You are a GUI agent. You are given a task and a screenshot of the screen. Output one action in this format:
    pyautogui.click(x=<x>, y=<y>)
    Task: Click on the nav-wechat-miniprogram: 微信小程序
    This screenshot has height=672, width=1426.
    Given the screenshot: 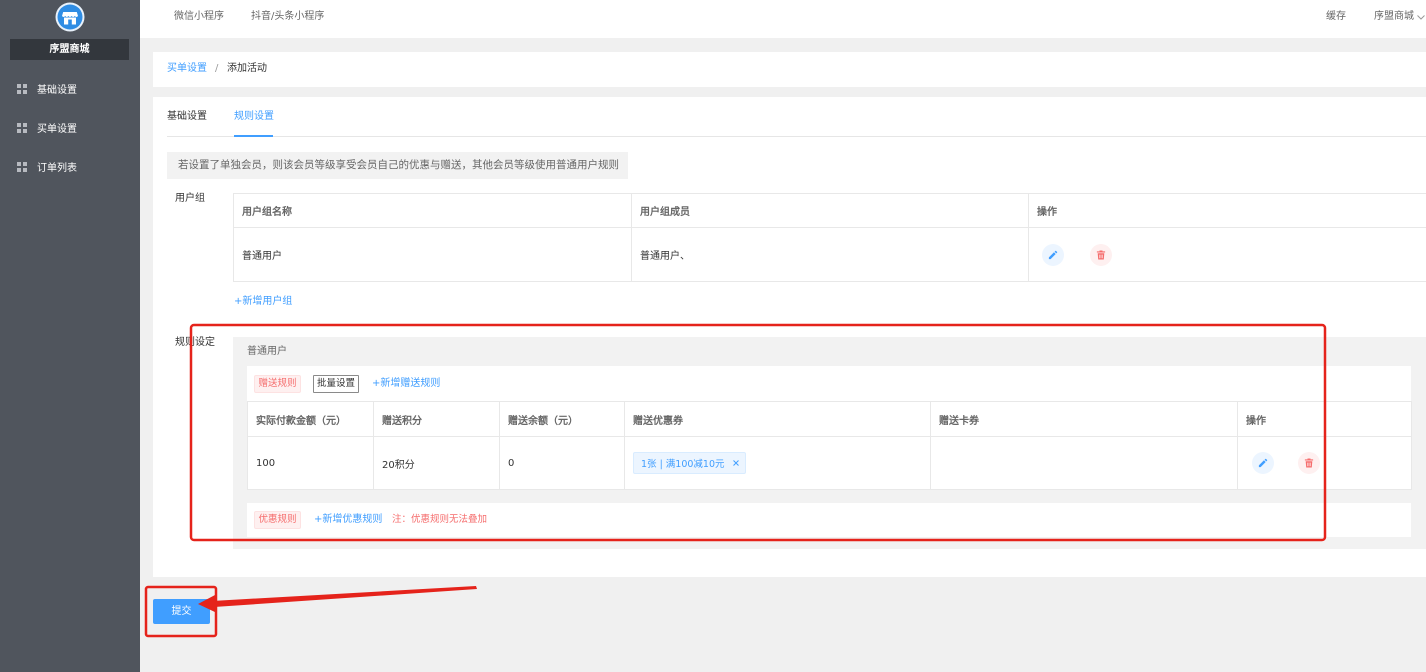 What is the action you would take?
    pyautogui.click(x=199, y=17)
    